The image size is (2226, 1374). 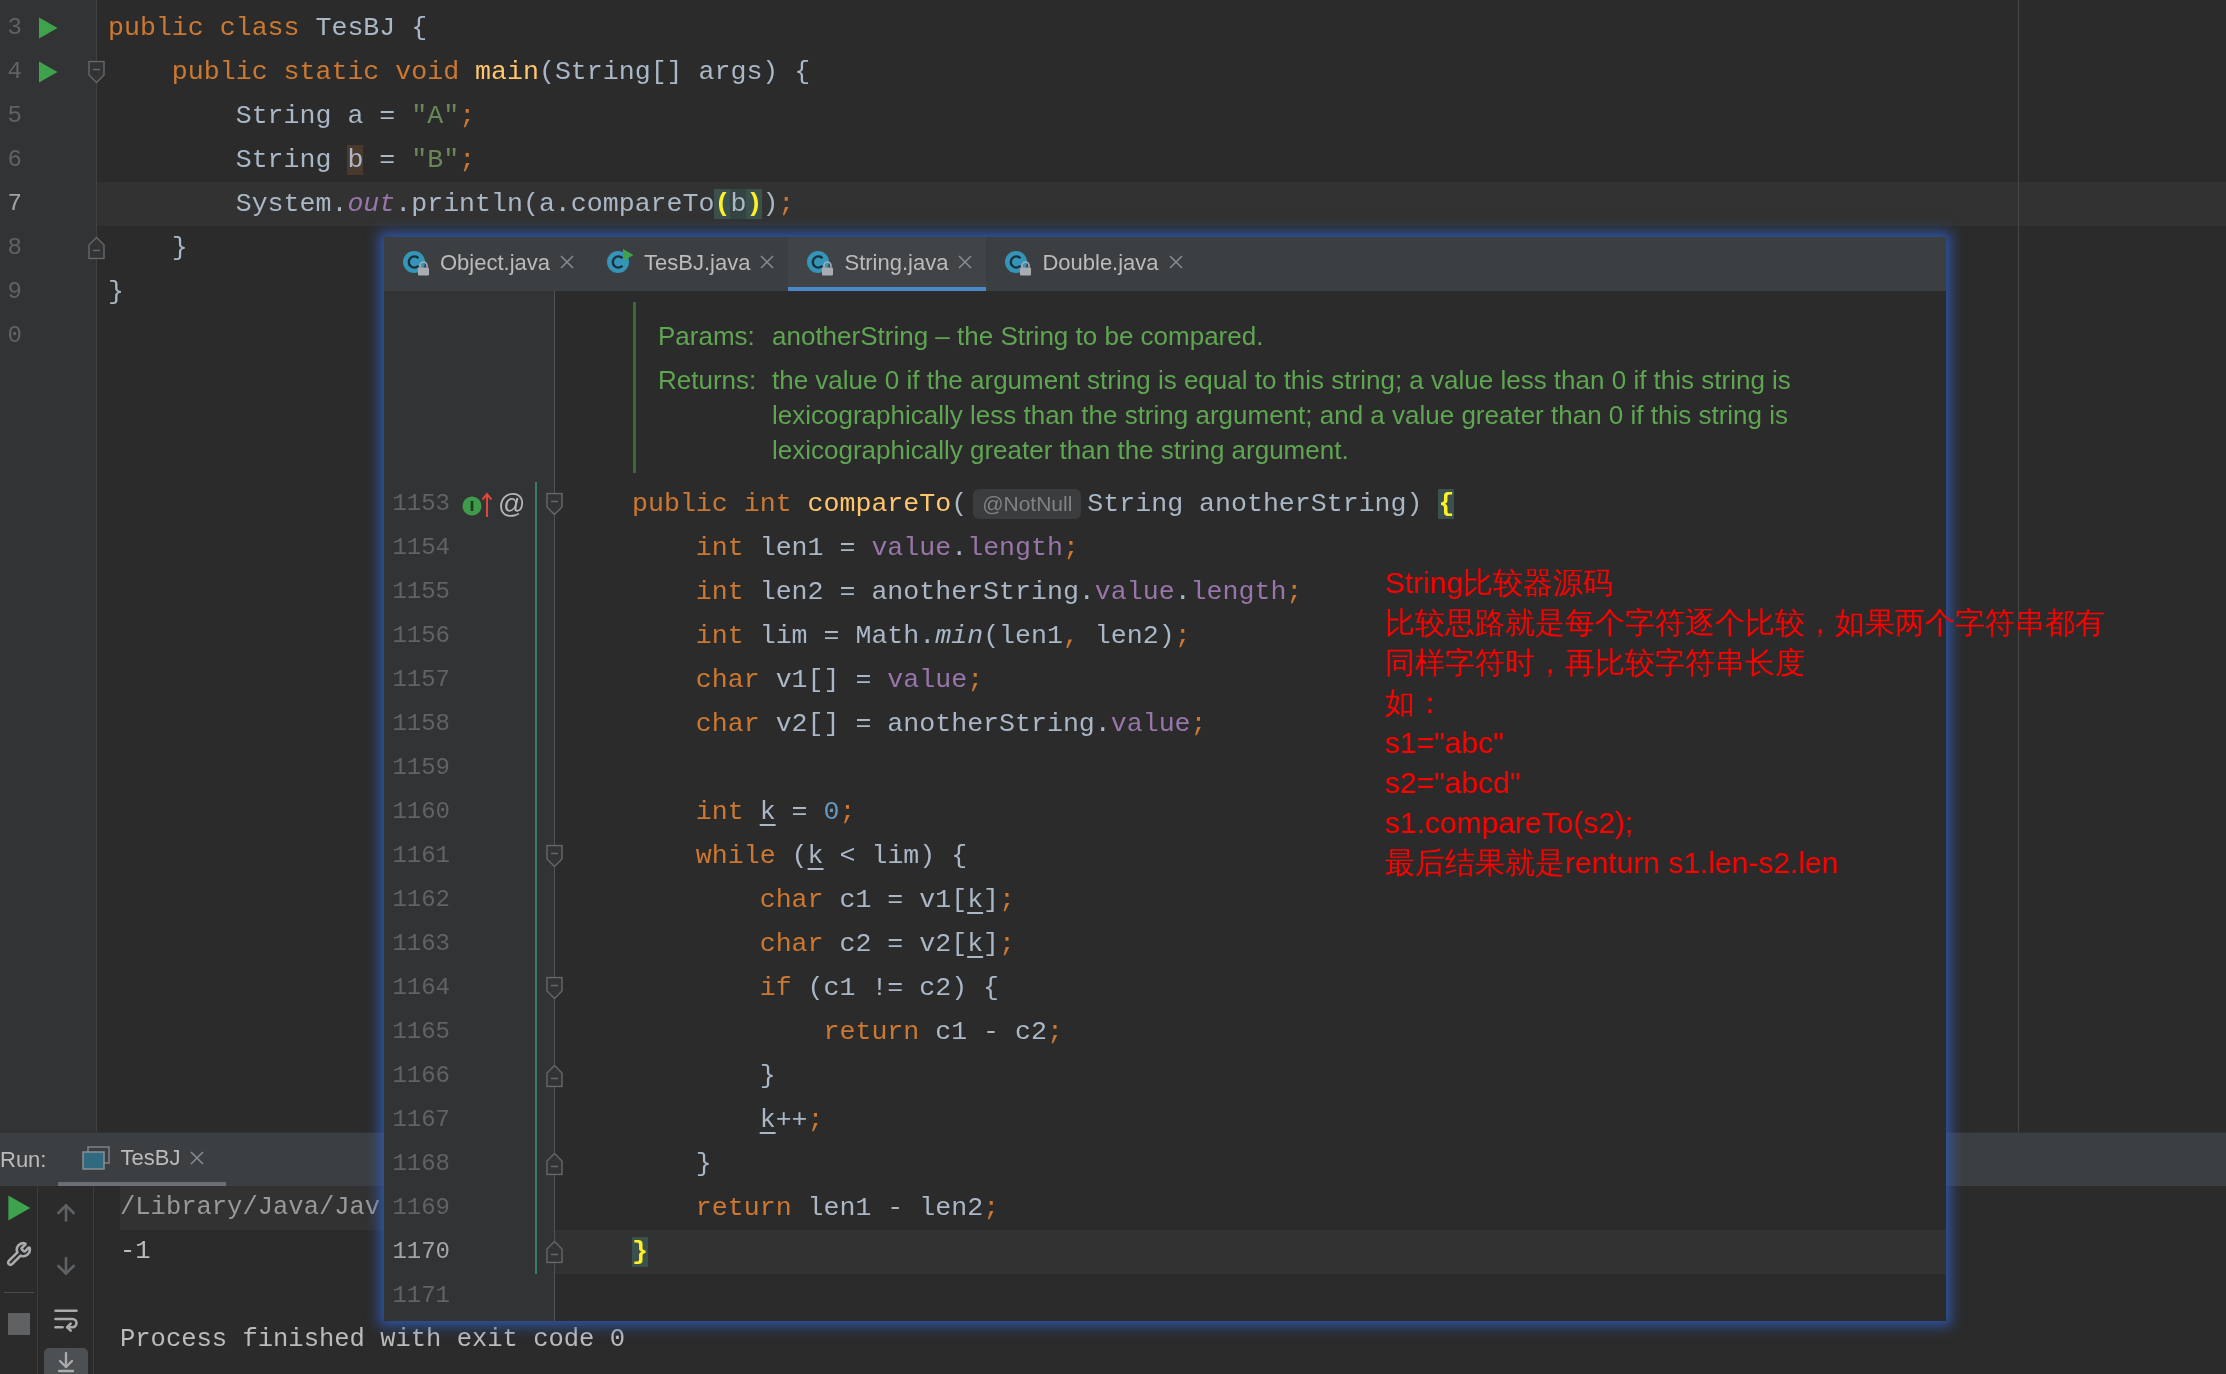 What do you see at coordinates (355, 160) in the screenshot?
I see `code-line: String b = "B";` at bounding box center [355, 160].